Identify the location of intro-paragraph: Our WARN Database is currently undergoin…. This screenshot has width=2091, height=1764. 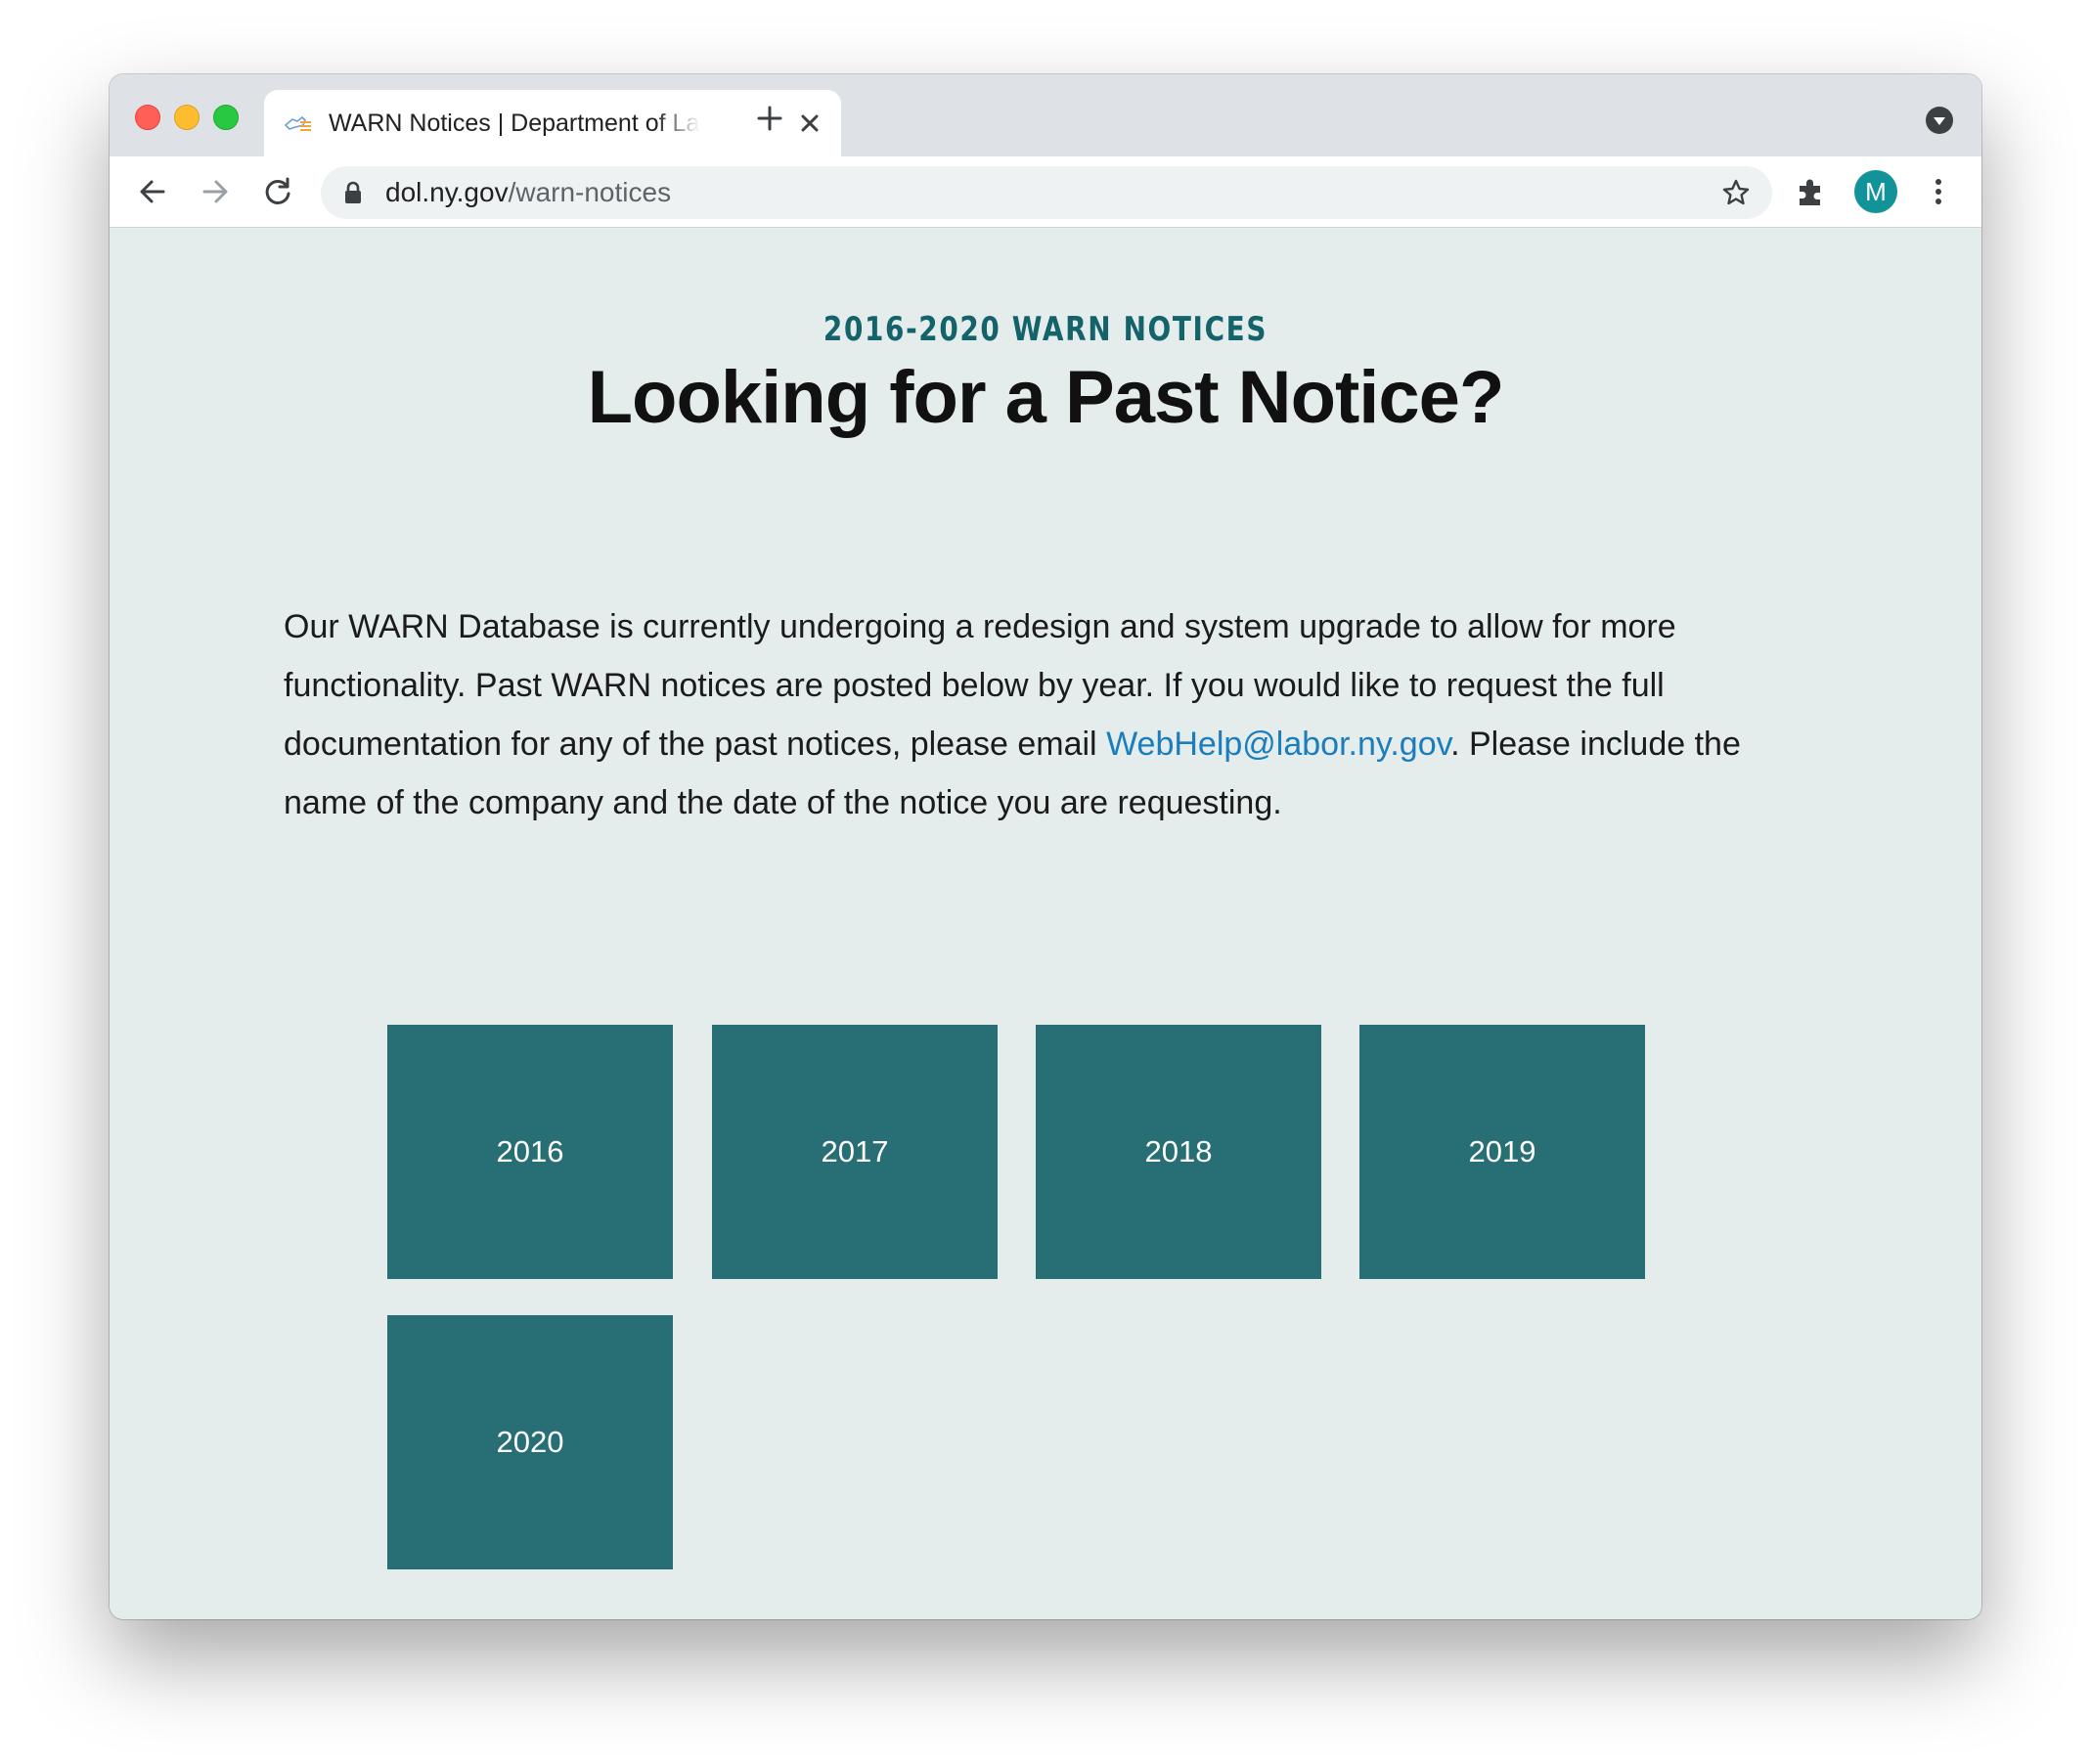
(1056, 714).